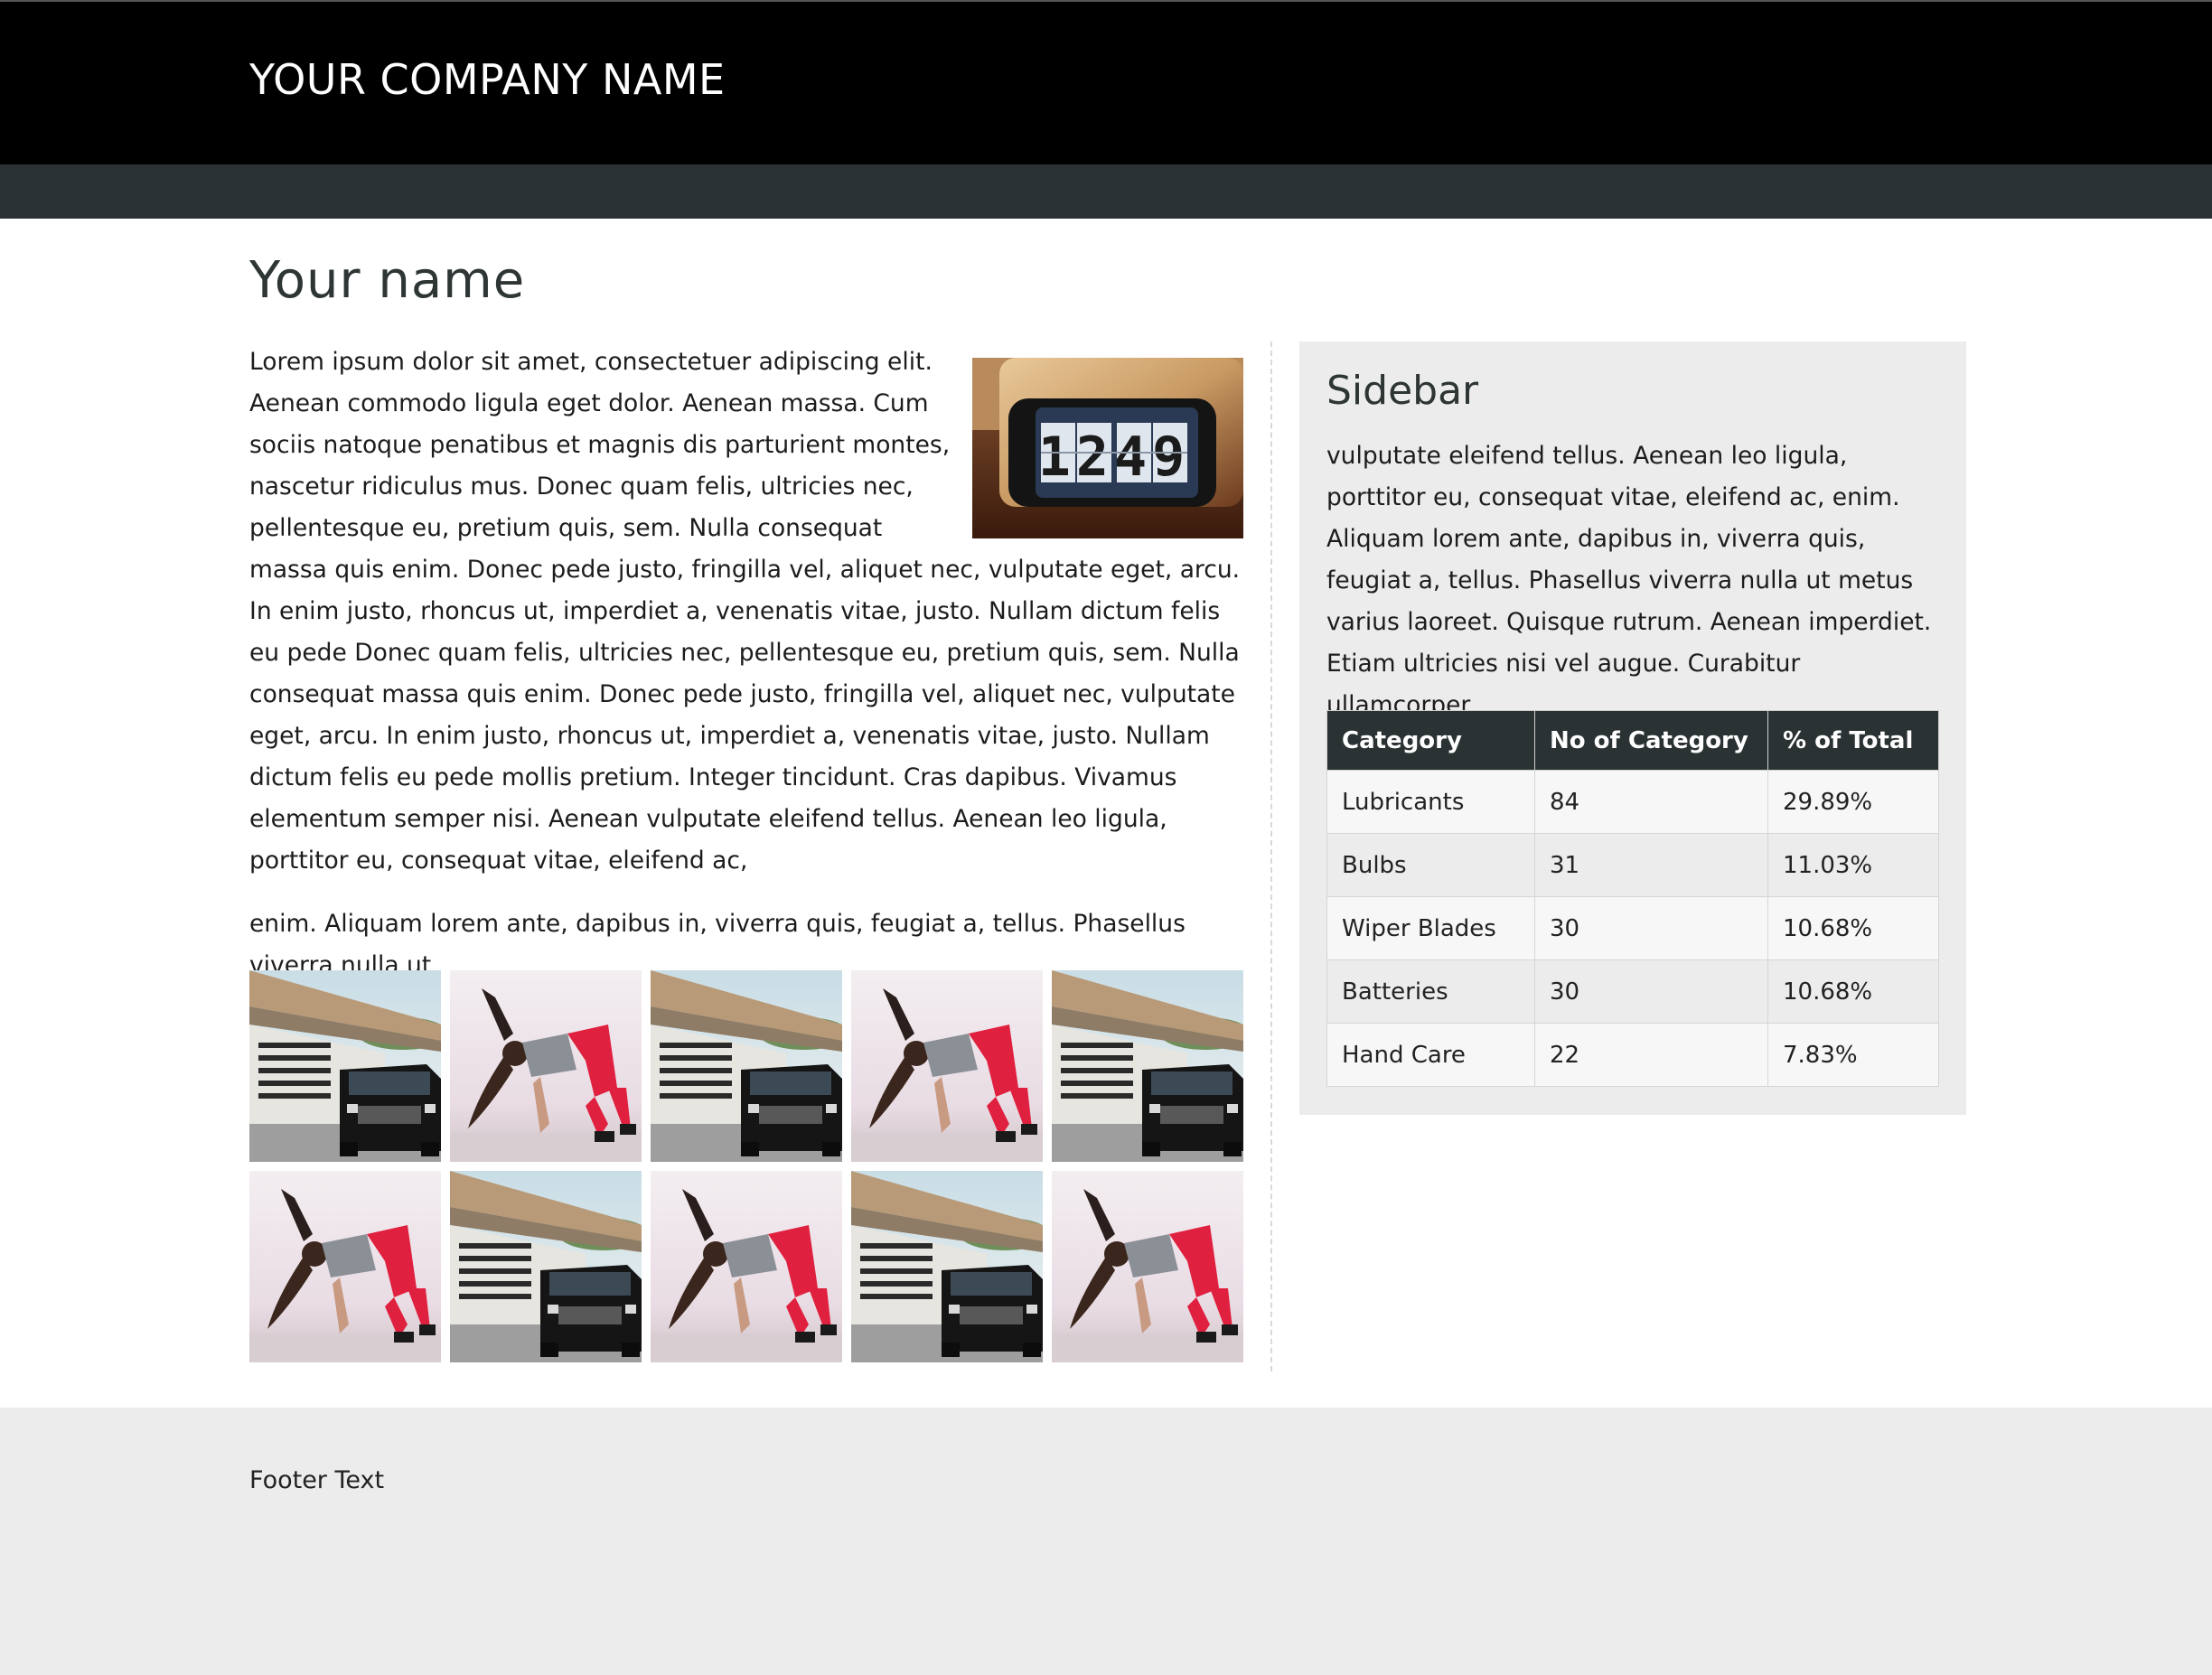  What do you see at coordinates (1271, 857) in the screenshot?
I see `column-divider` at bounding box center [1271, 857].